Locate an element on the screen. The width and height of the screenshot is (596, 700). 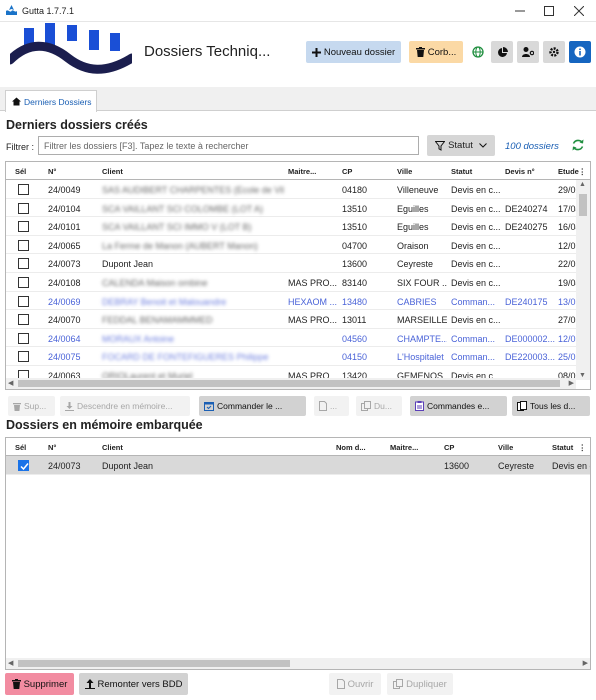
delete-embedded-button: Supprimer is located at coordinates (39, 684).